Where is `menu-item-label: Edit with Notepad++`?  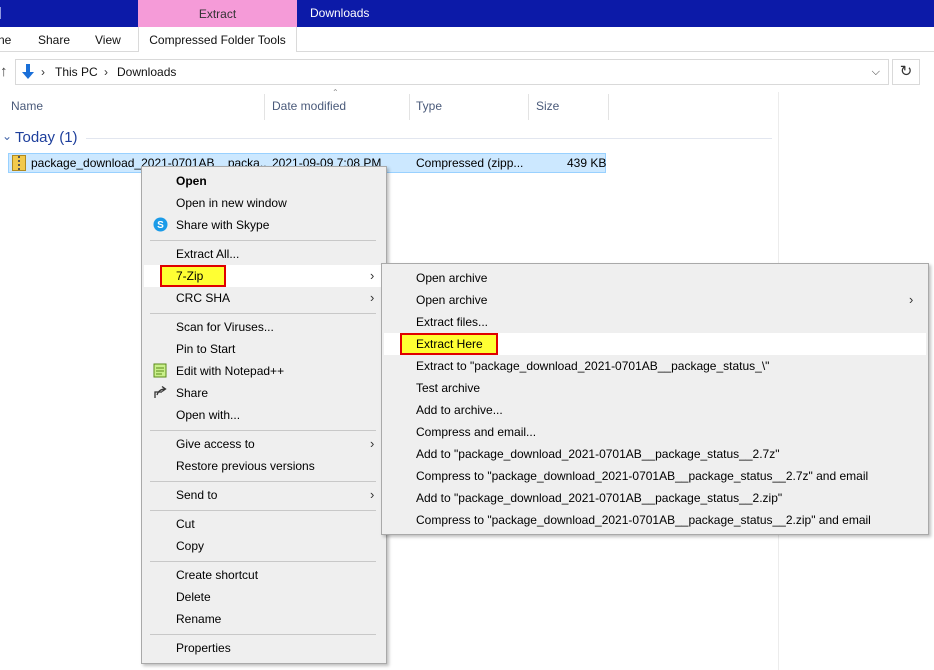
menu-item-label: Edit with Notepad++ is located at coordinates (230, 371).